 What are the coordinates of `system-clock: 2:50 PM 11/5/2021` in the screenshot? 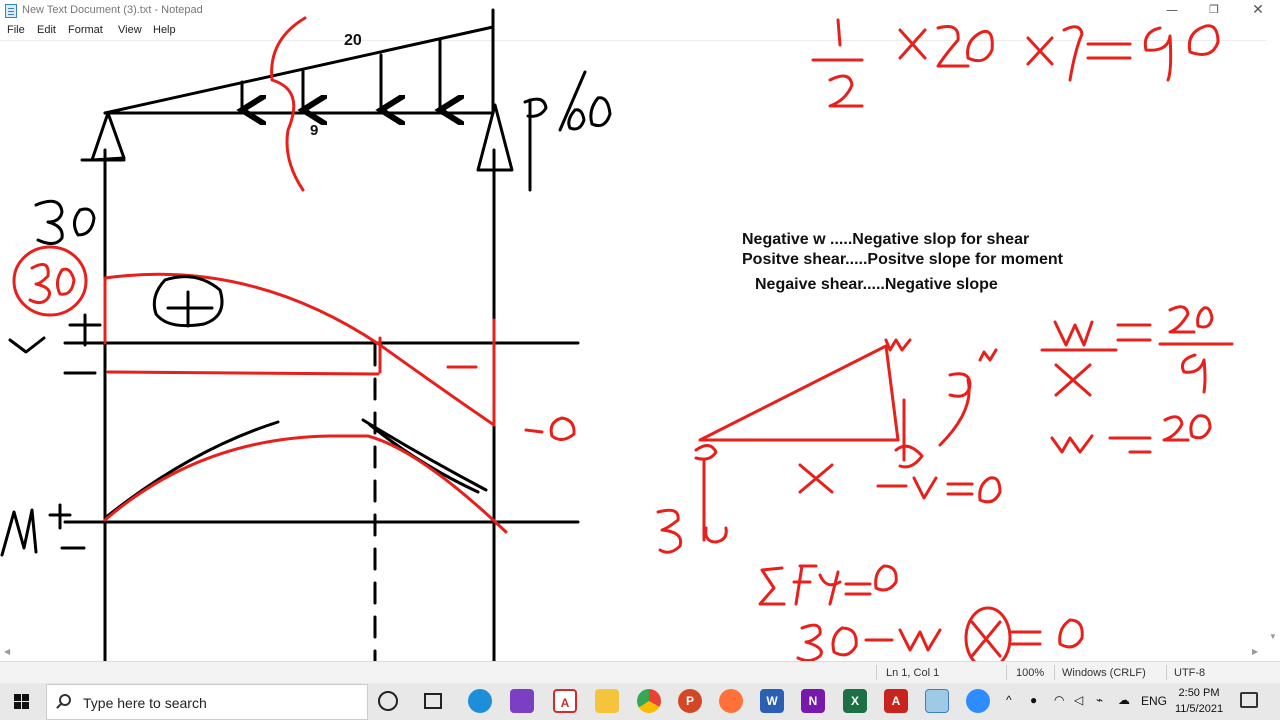 It's located at (1199, 701).